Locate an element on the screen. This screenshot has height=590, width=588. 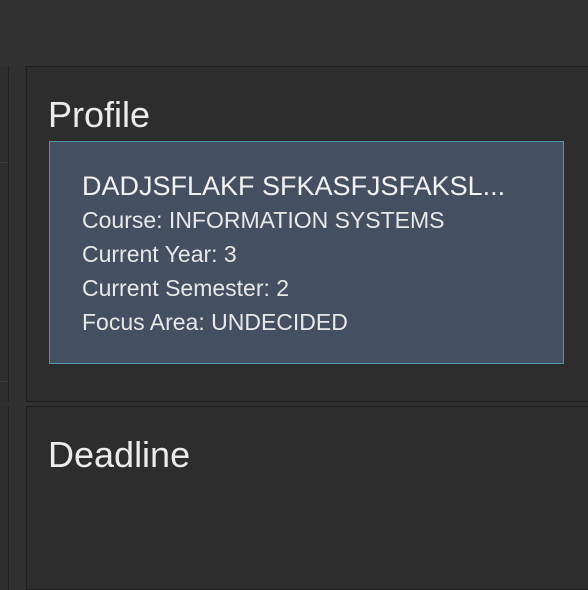
left-panel-edge is located at coordinates (4, 233).